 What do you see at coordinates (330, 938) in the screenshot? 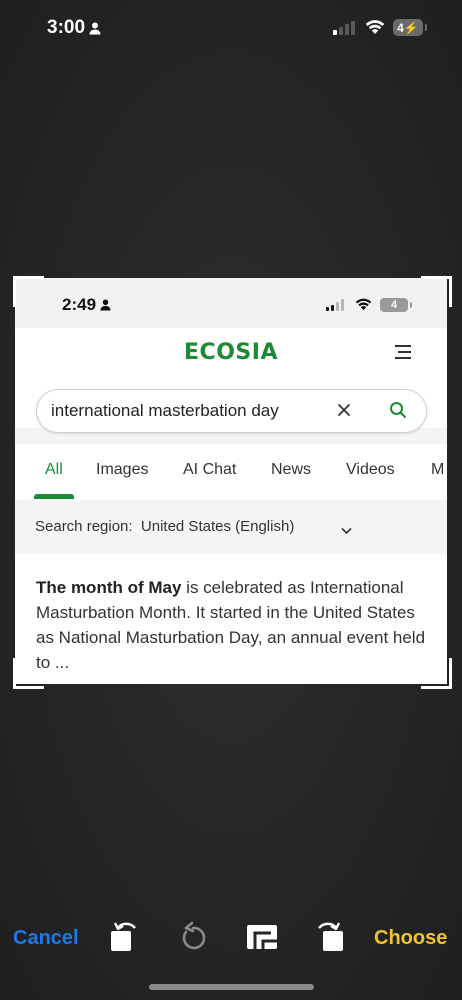
I see `rotate-right-icon` at bounding box center [330, 938].